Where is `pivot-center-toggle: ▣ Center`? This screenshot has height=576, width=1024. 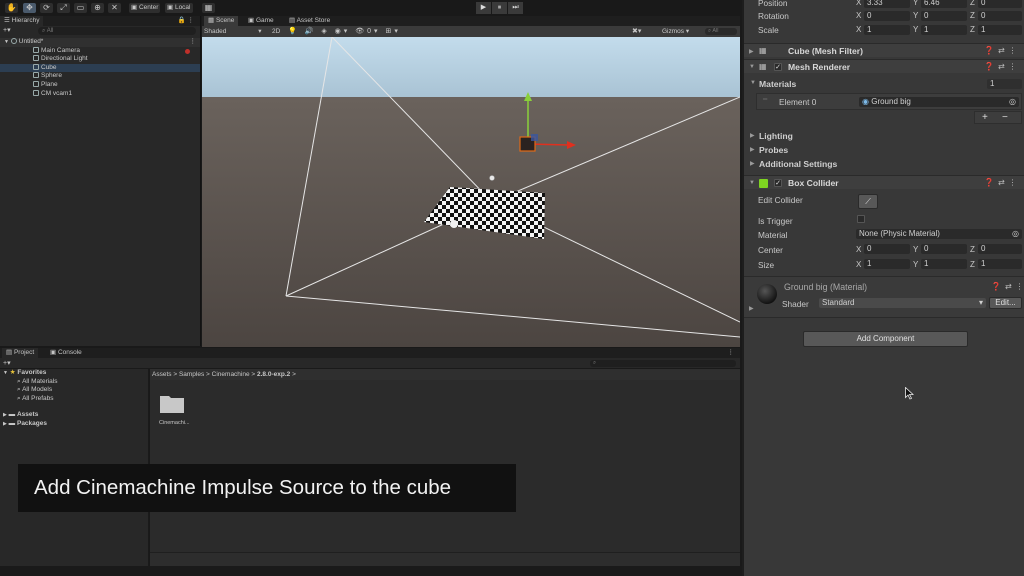 pivot-center-toggle: ▣ Center is located at coordinates (145, 8).